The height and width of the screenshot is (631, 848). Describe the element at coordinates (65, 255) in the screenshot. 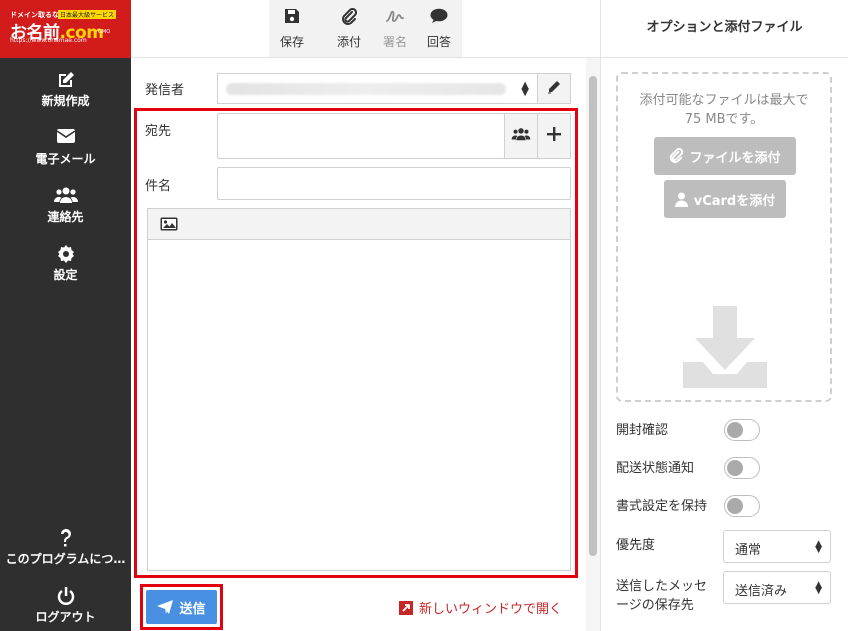

I see `gear-icon` at that location.